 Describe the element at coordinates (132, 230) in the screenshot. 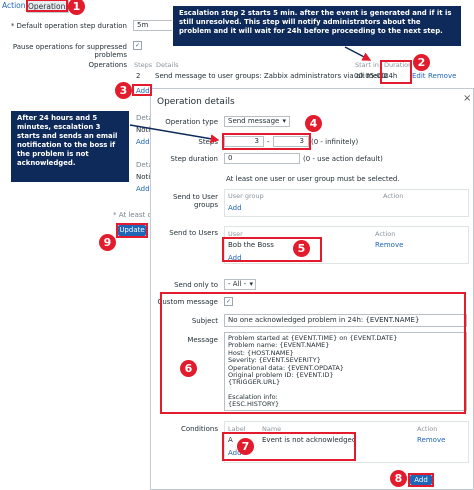

I see `highlight-update` at that location.